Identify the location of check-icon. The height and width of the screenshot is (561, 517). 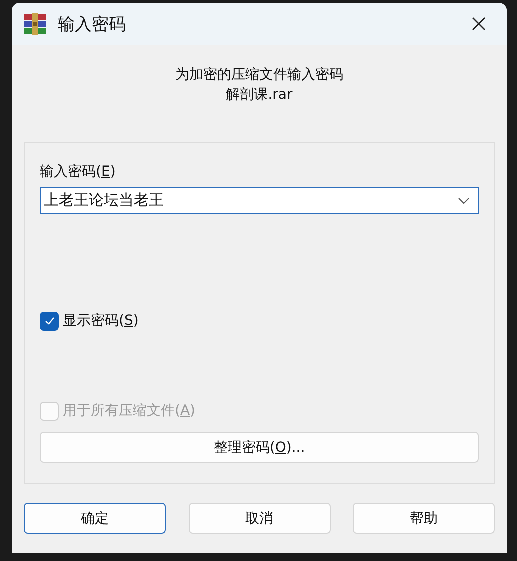
(50, 321).